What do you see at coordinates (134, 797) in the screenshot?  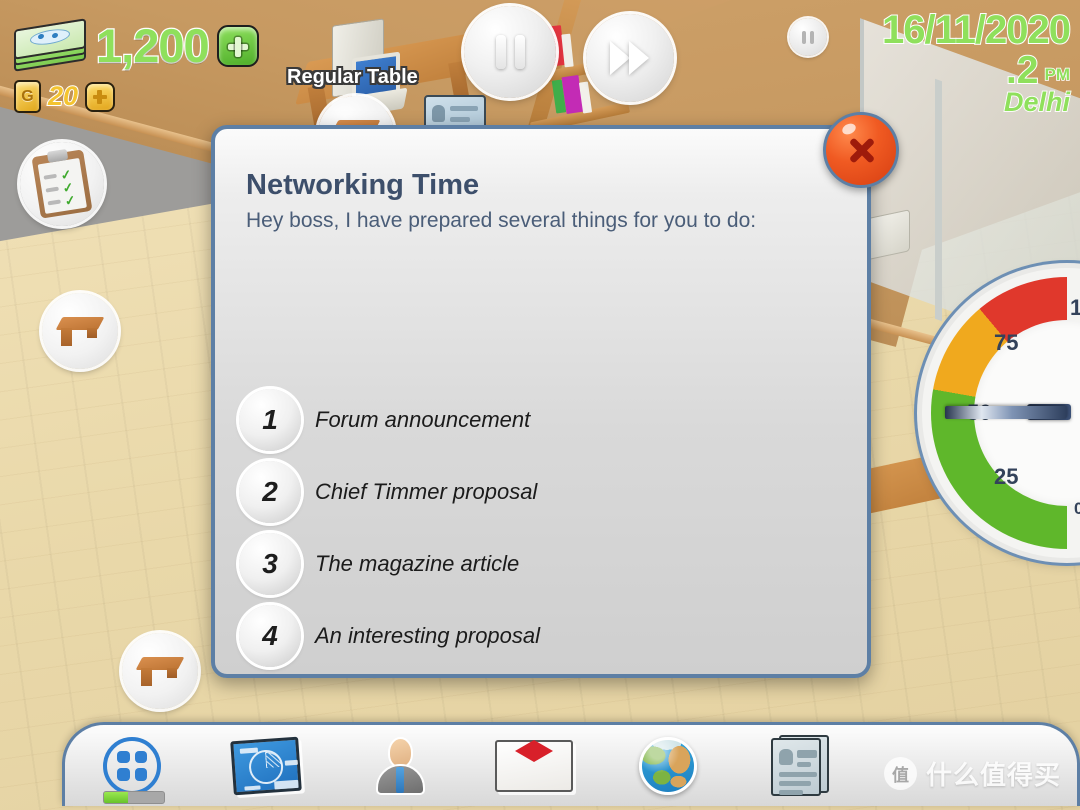 I see `apps-progress-bar` at bounding box center [134, 797].